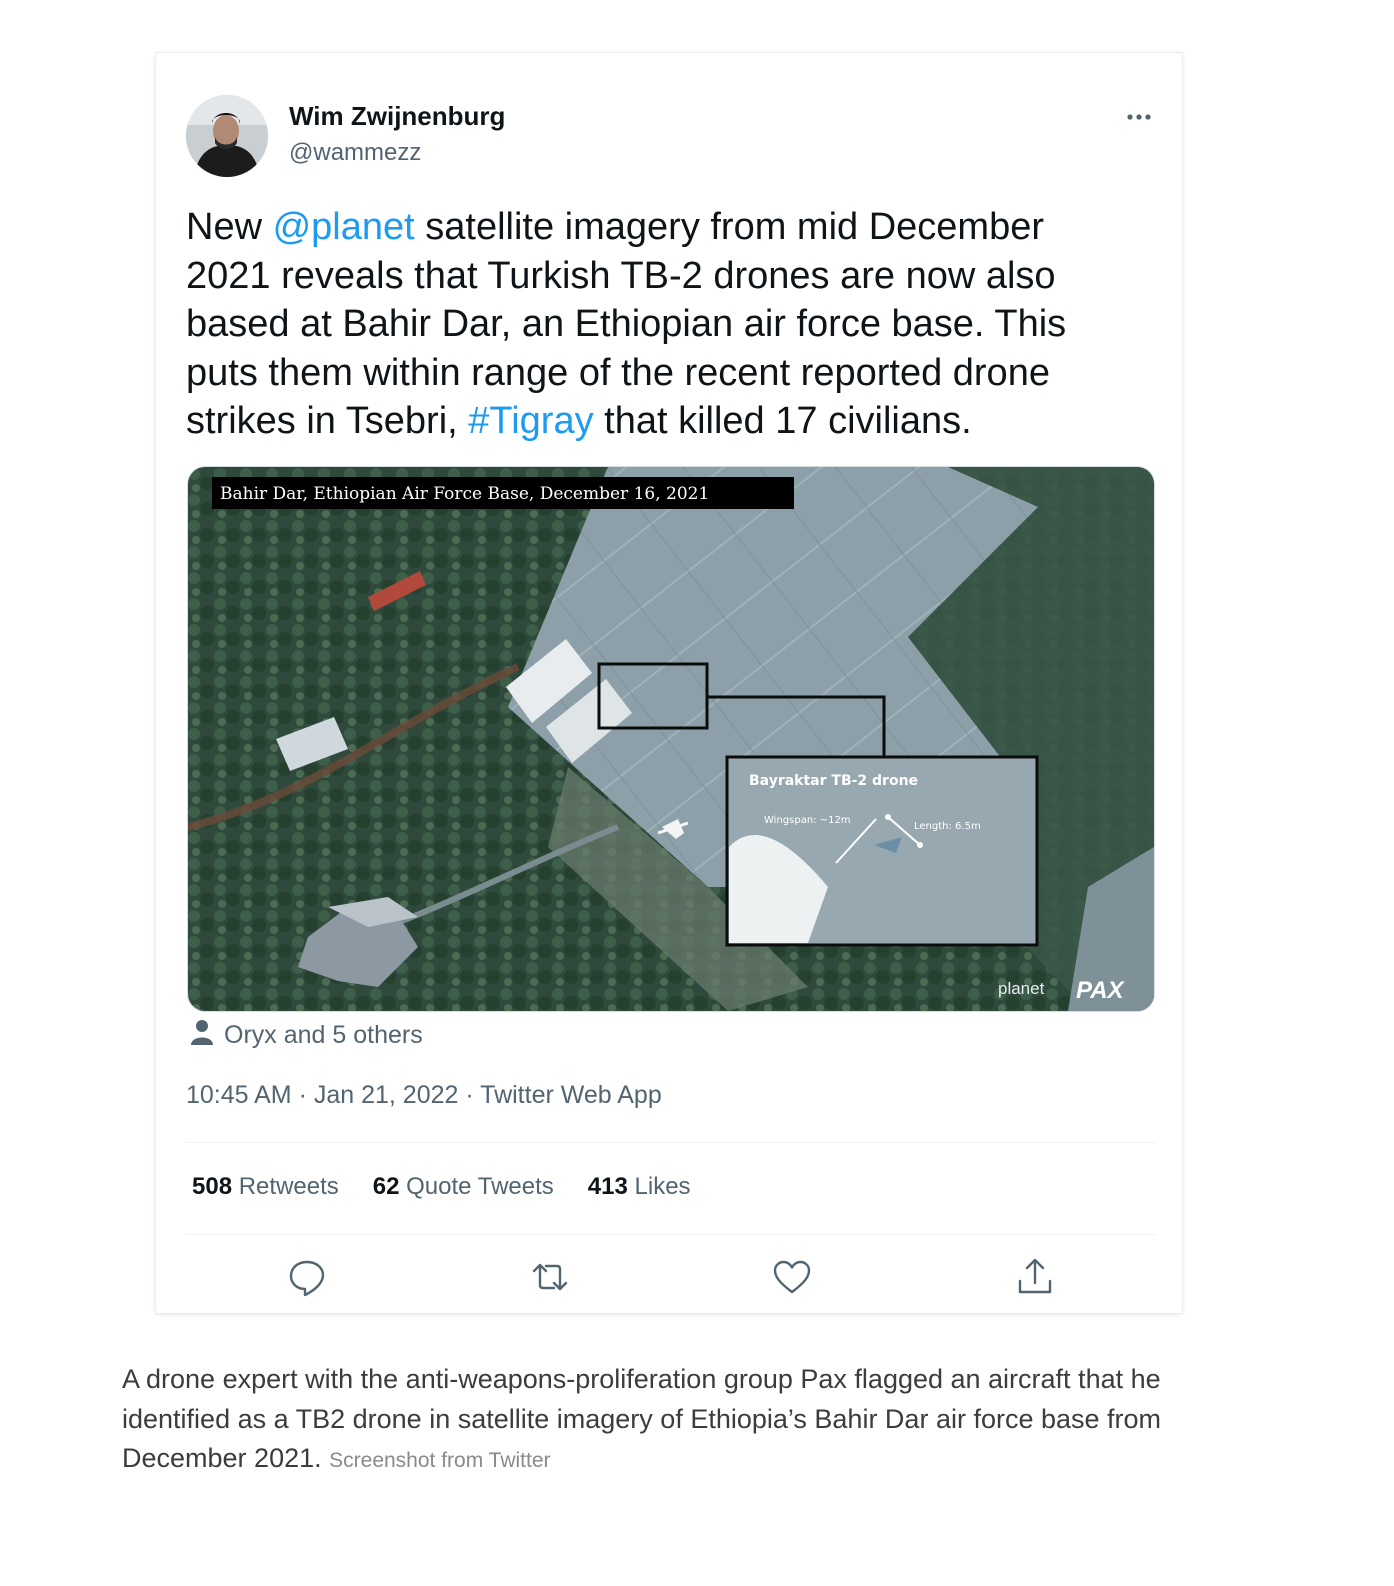 The width and height of the screenshot is (1394, 1586). I want to click on mention-link: @planet, so click(344, 227).